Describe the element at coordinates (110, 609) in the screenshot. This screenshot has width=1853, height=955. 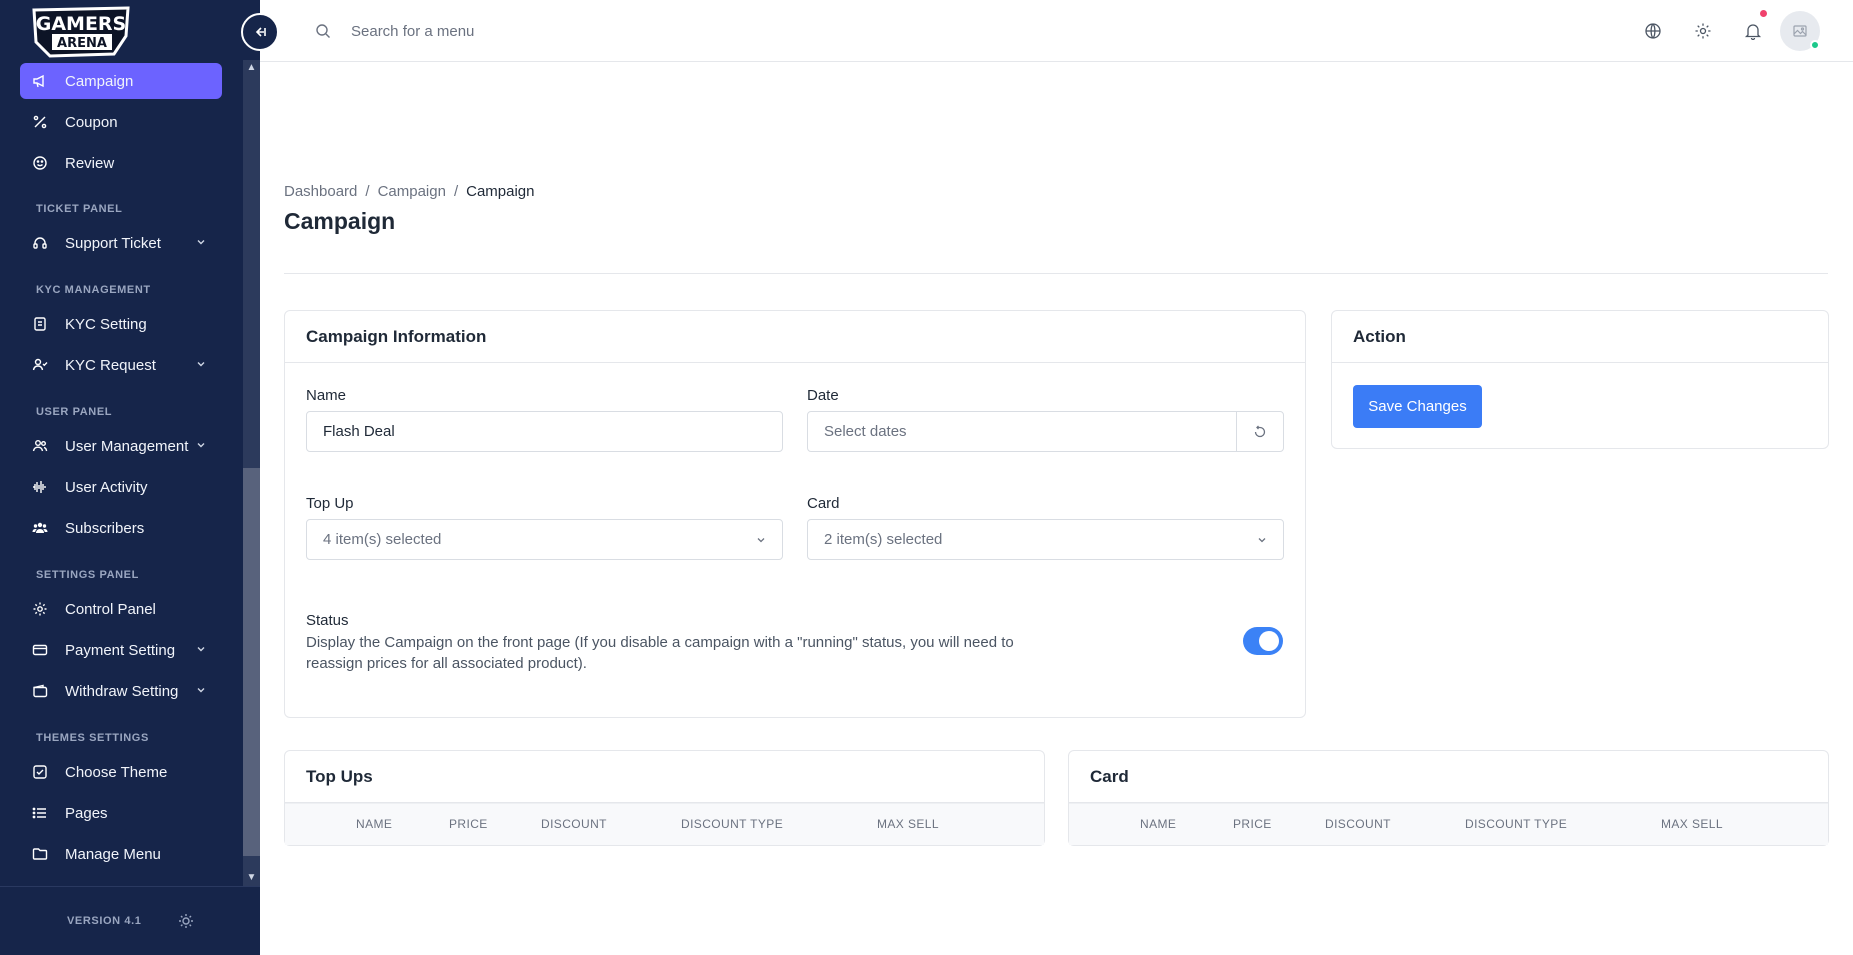
I see `sidebar-item-label: Control Panel` at that location.